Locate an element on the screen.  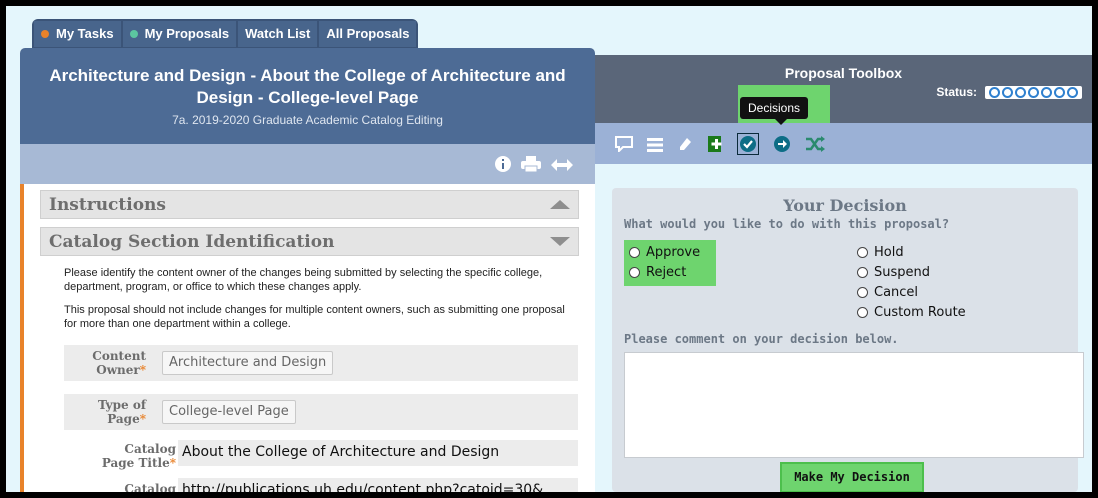
collapse-up-icon is located at coordinates (560, 204).